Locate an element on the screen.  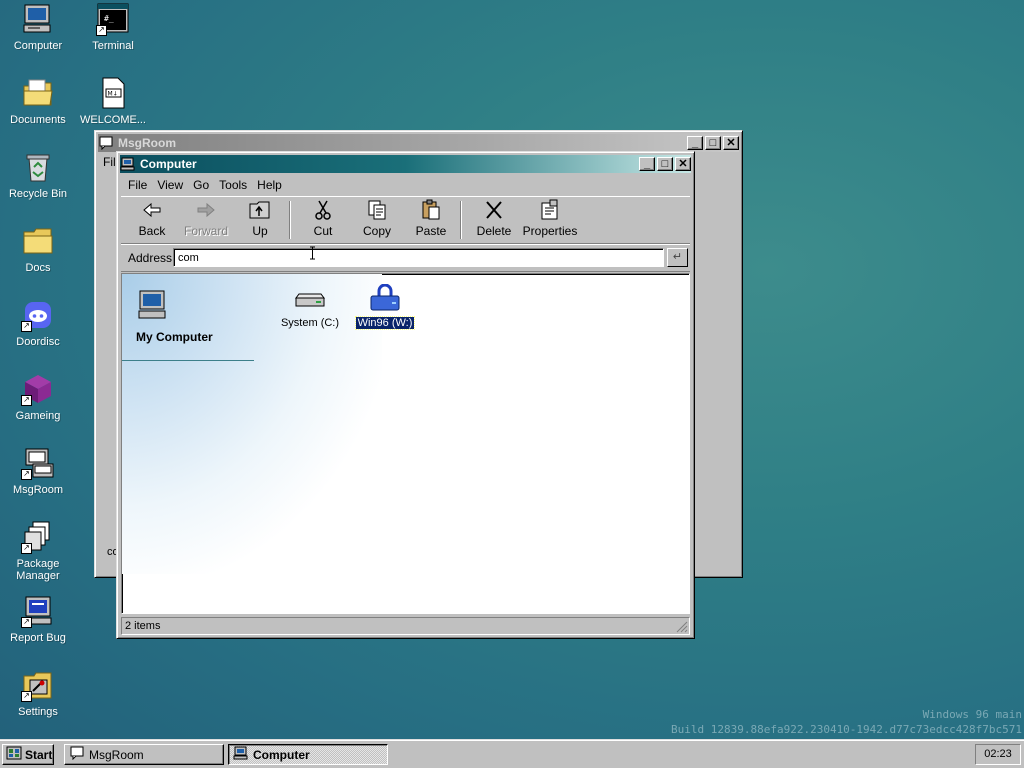
back-button: Back is located at coordinates (152, 218).